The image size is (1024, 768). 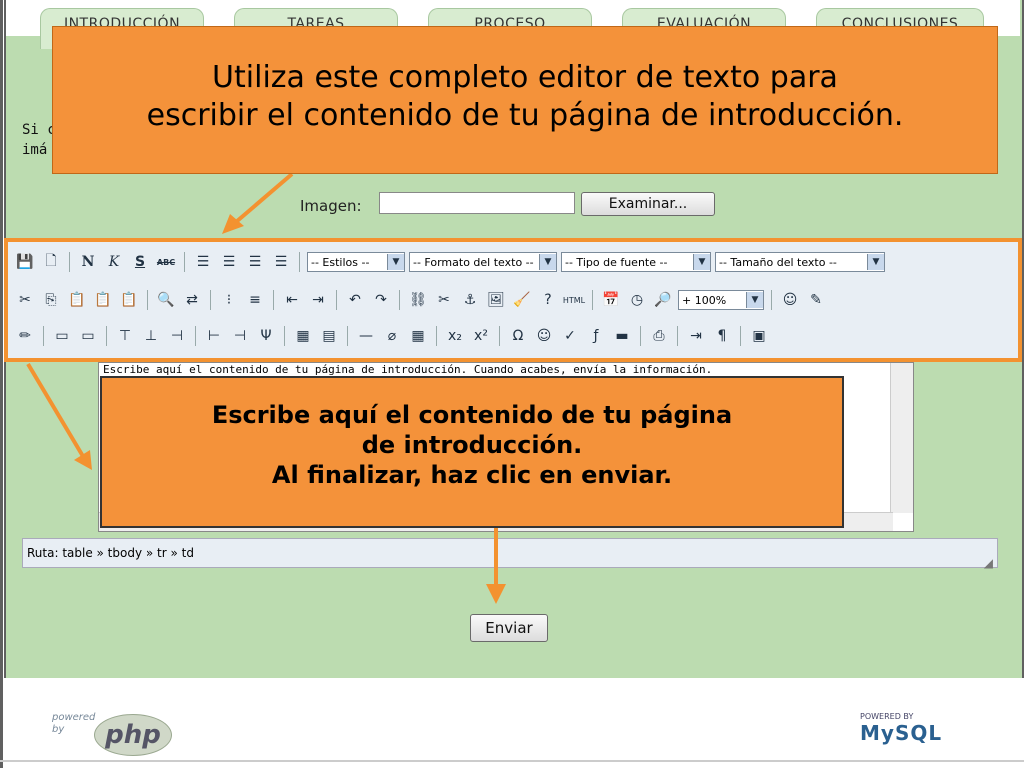 I want to click on mysql-powered-text: POWERED BY, so click(x=887, y=716).